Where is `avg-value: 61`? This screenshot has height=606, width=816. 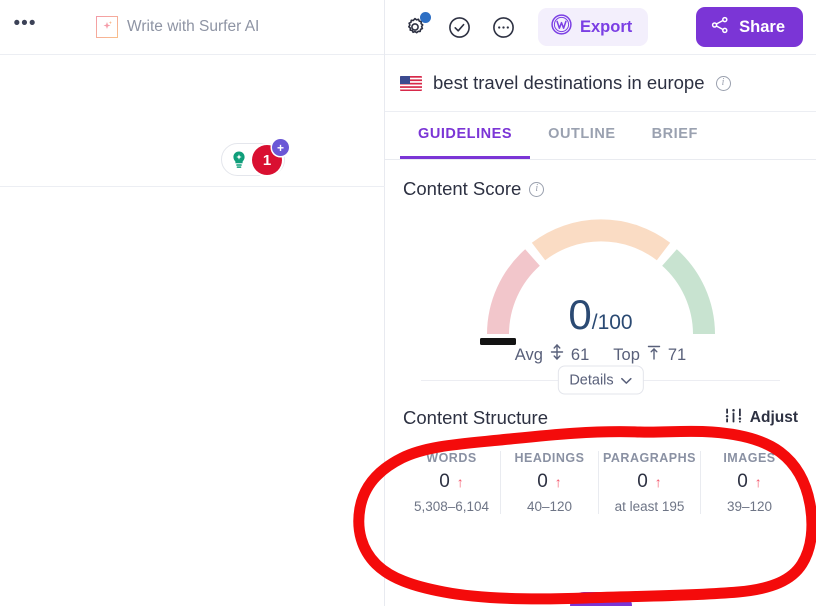
avg-value: 61 is located at coordinates (580, 354).